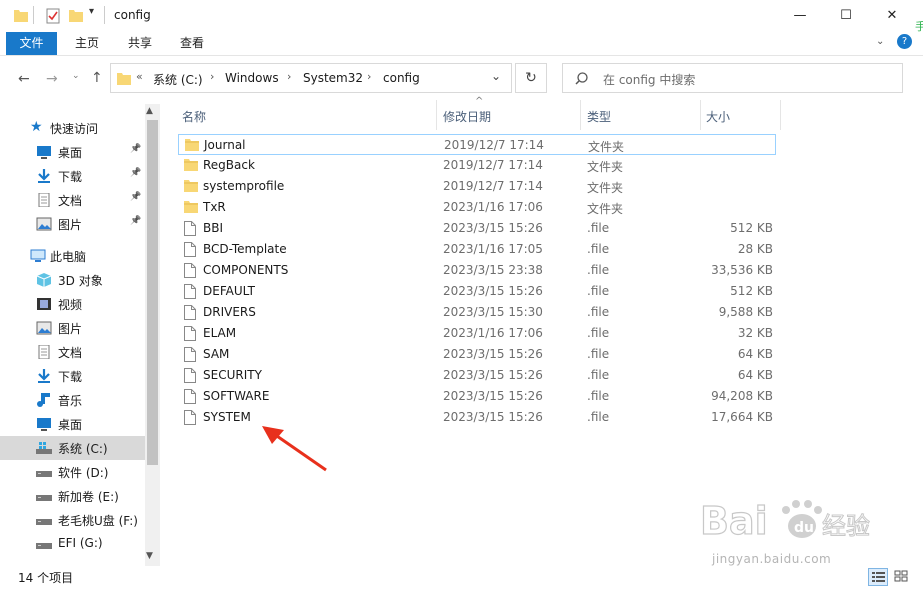 The height and width of the screenshot is (591, 923). Describe the element at coordinates (44, 176) in the screenshot. I see `download-icon` at that location.